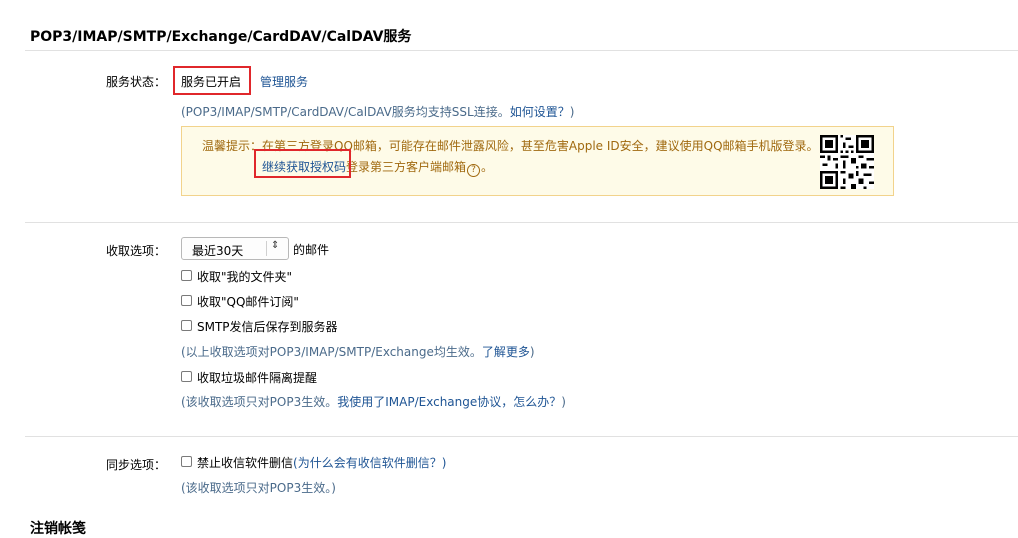  I want to click on option-smtp-save-label: SMTP发信后保存到服务器, so click(267, 327).